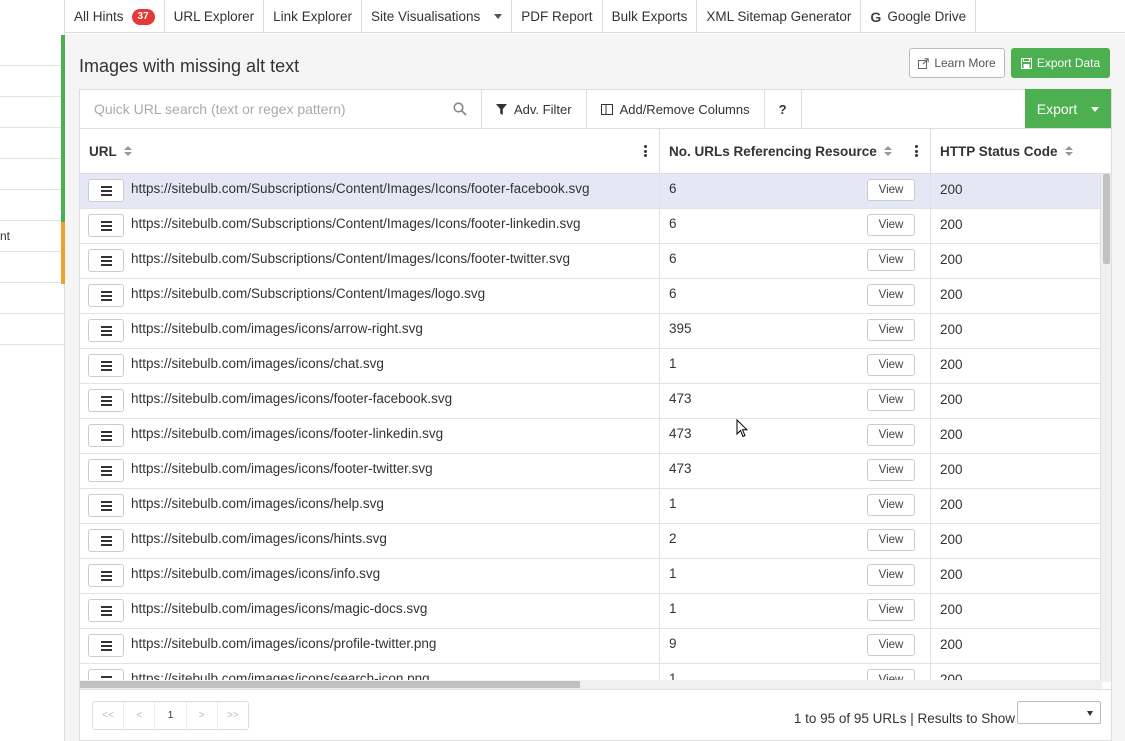 The height and width of the screenshot is (741, 1125). What do you see at coordinates (140, 715) in the screenshot?
I see `prev-page-button: <` at bounding box center [140, 715].